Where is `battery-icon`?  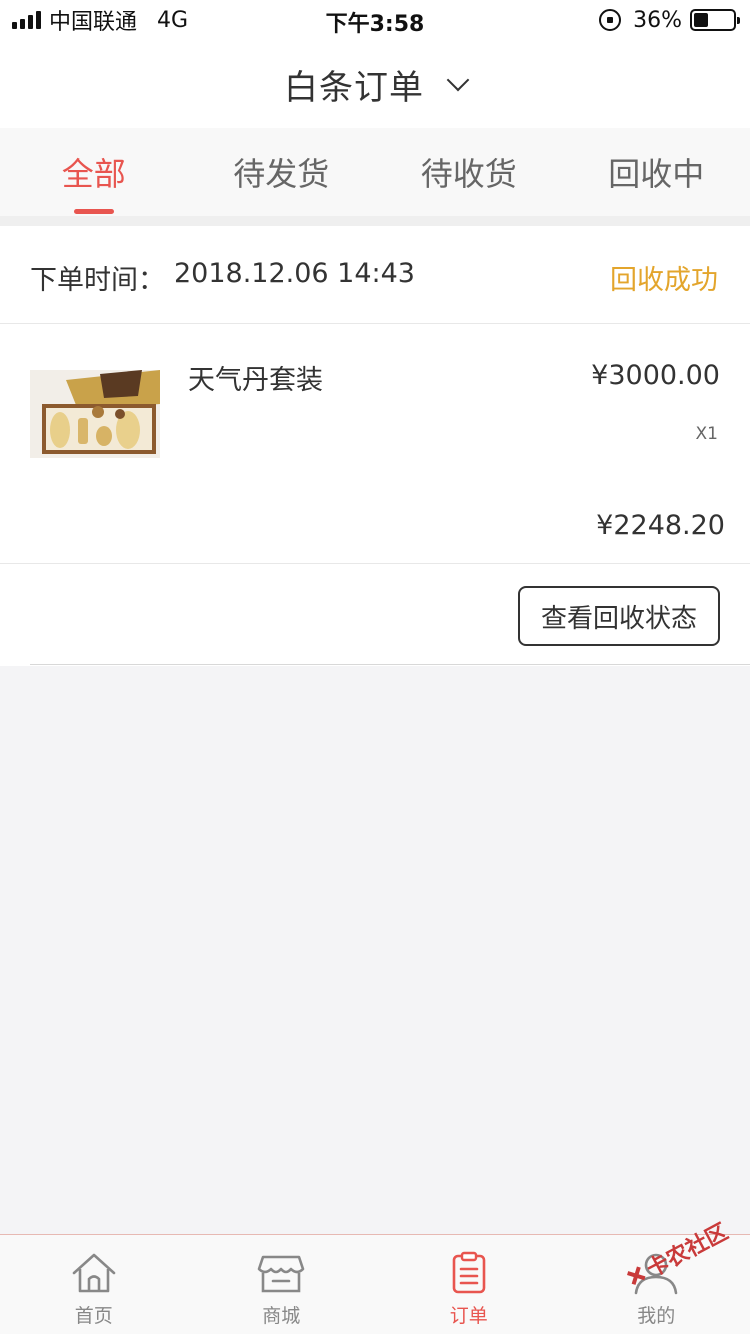
battery-icon is located at coordinates (715, 20).